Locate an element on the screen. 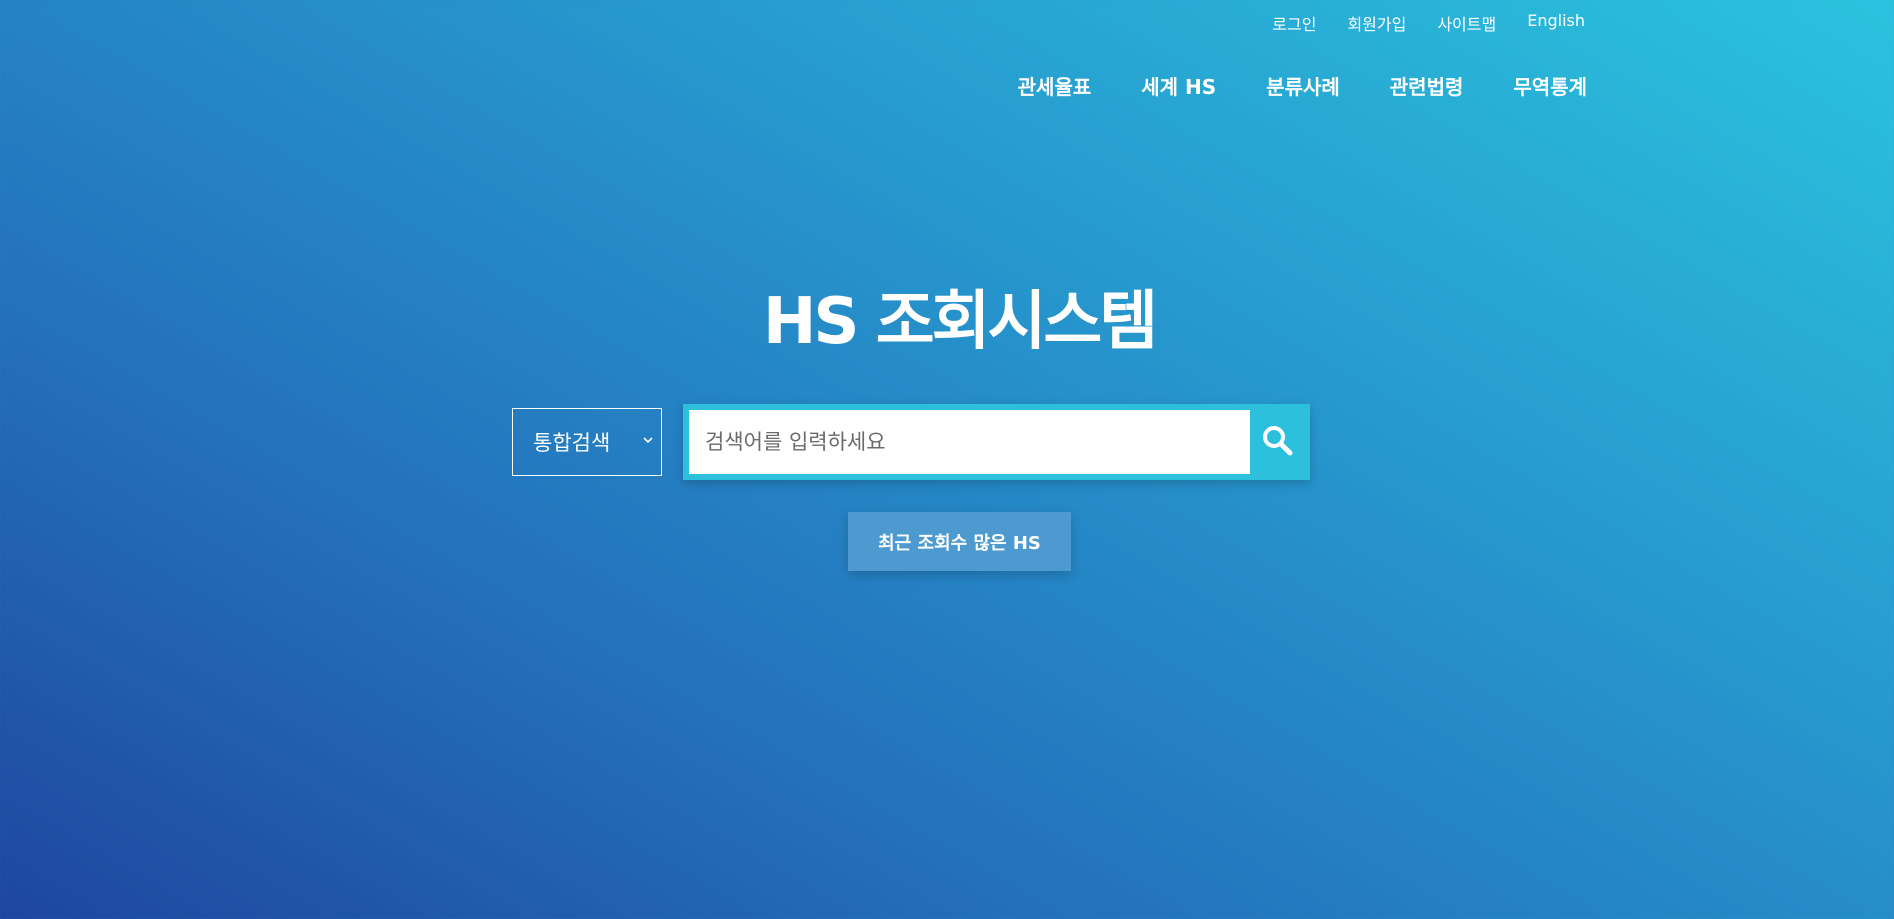  main-nav: 관세율표 세계 HS 분류사례 관련법령 무역통계 is located at coordinates (1302, 85).